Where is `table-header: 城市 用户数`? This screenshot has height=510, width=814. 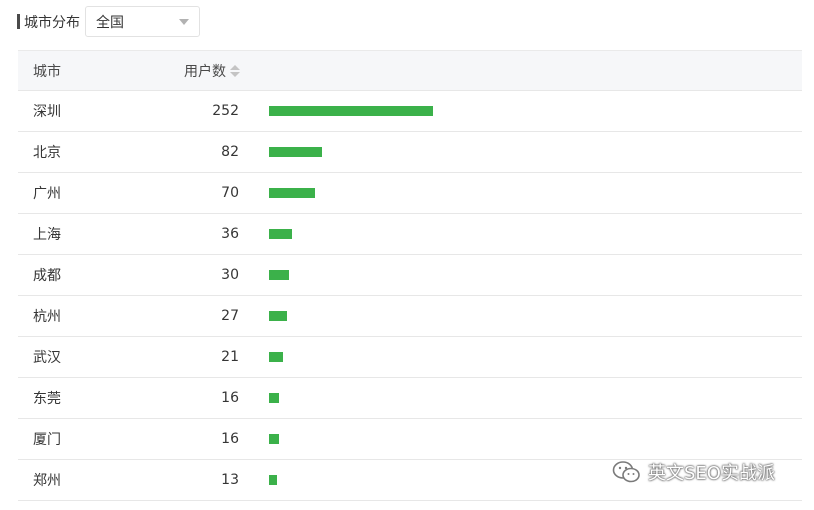
table-header: 城市 用户数 is located at coordinates (410, 70).